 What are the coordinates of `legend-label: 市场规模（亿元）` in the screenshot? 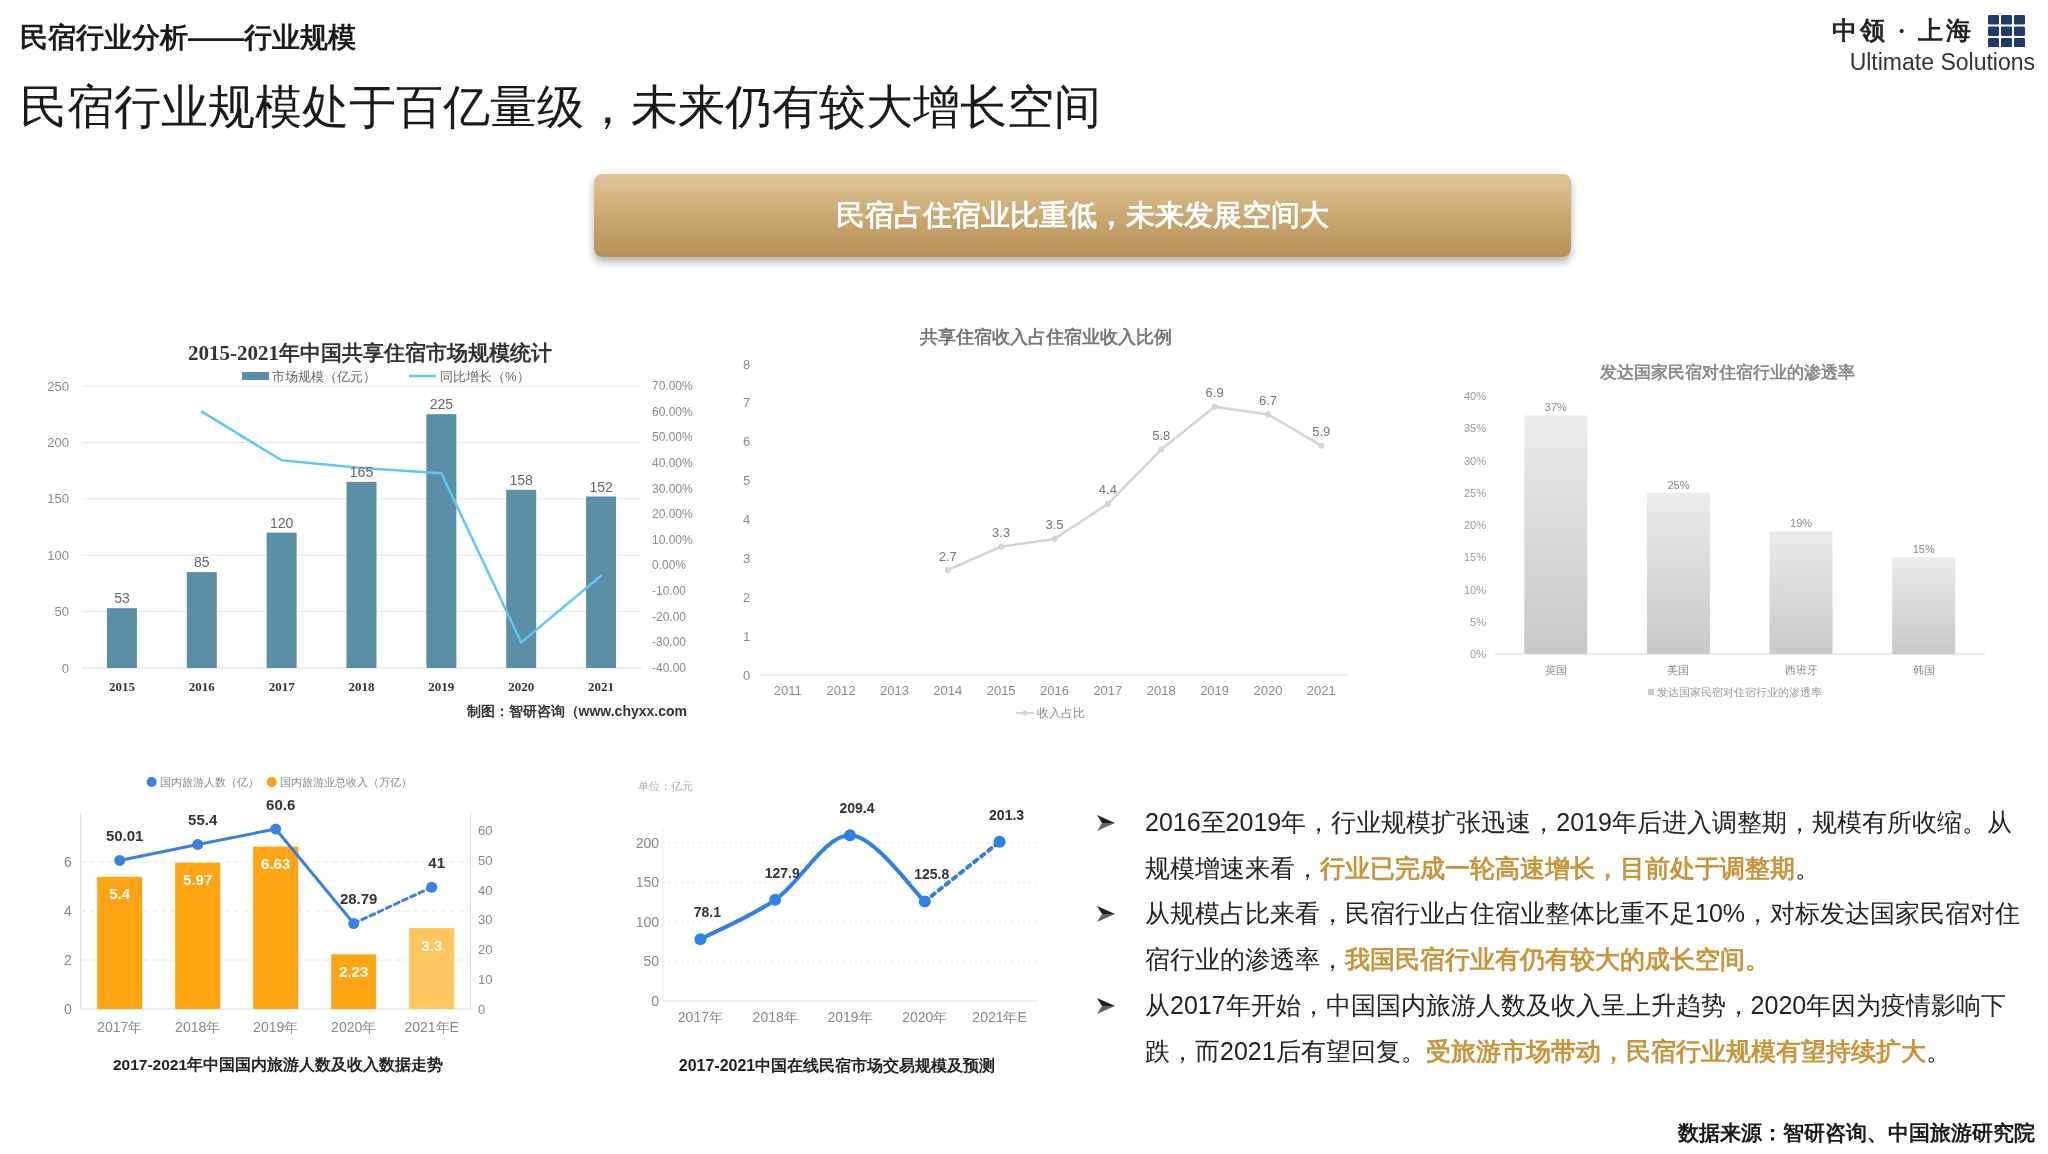 It's located at (324, 376).